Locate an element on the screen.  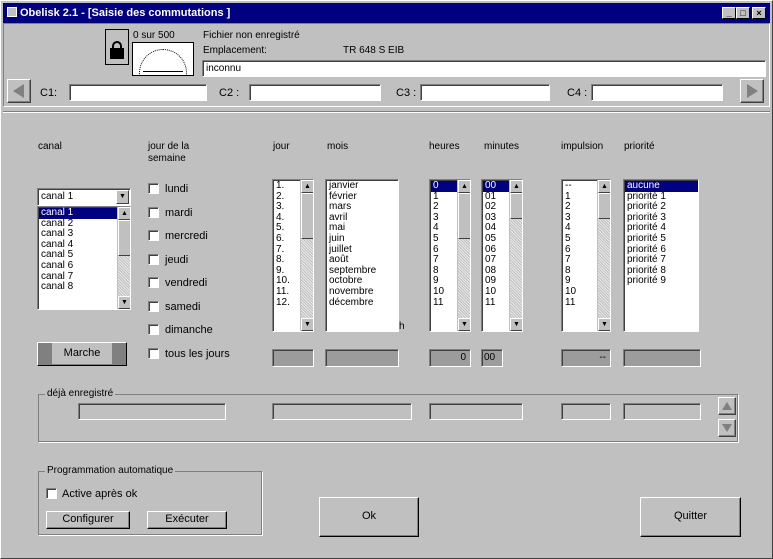
mois-heading: mois is located at coordinates (338, 146).